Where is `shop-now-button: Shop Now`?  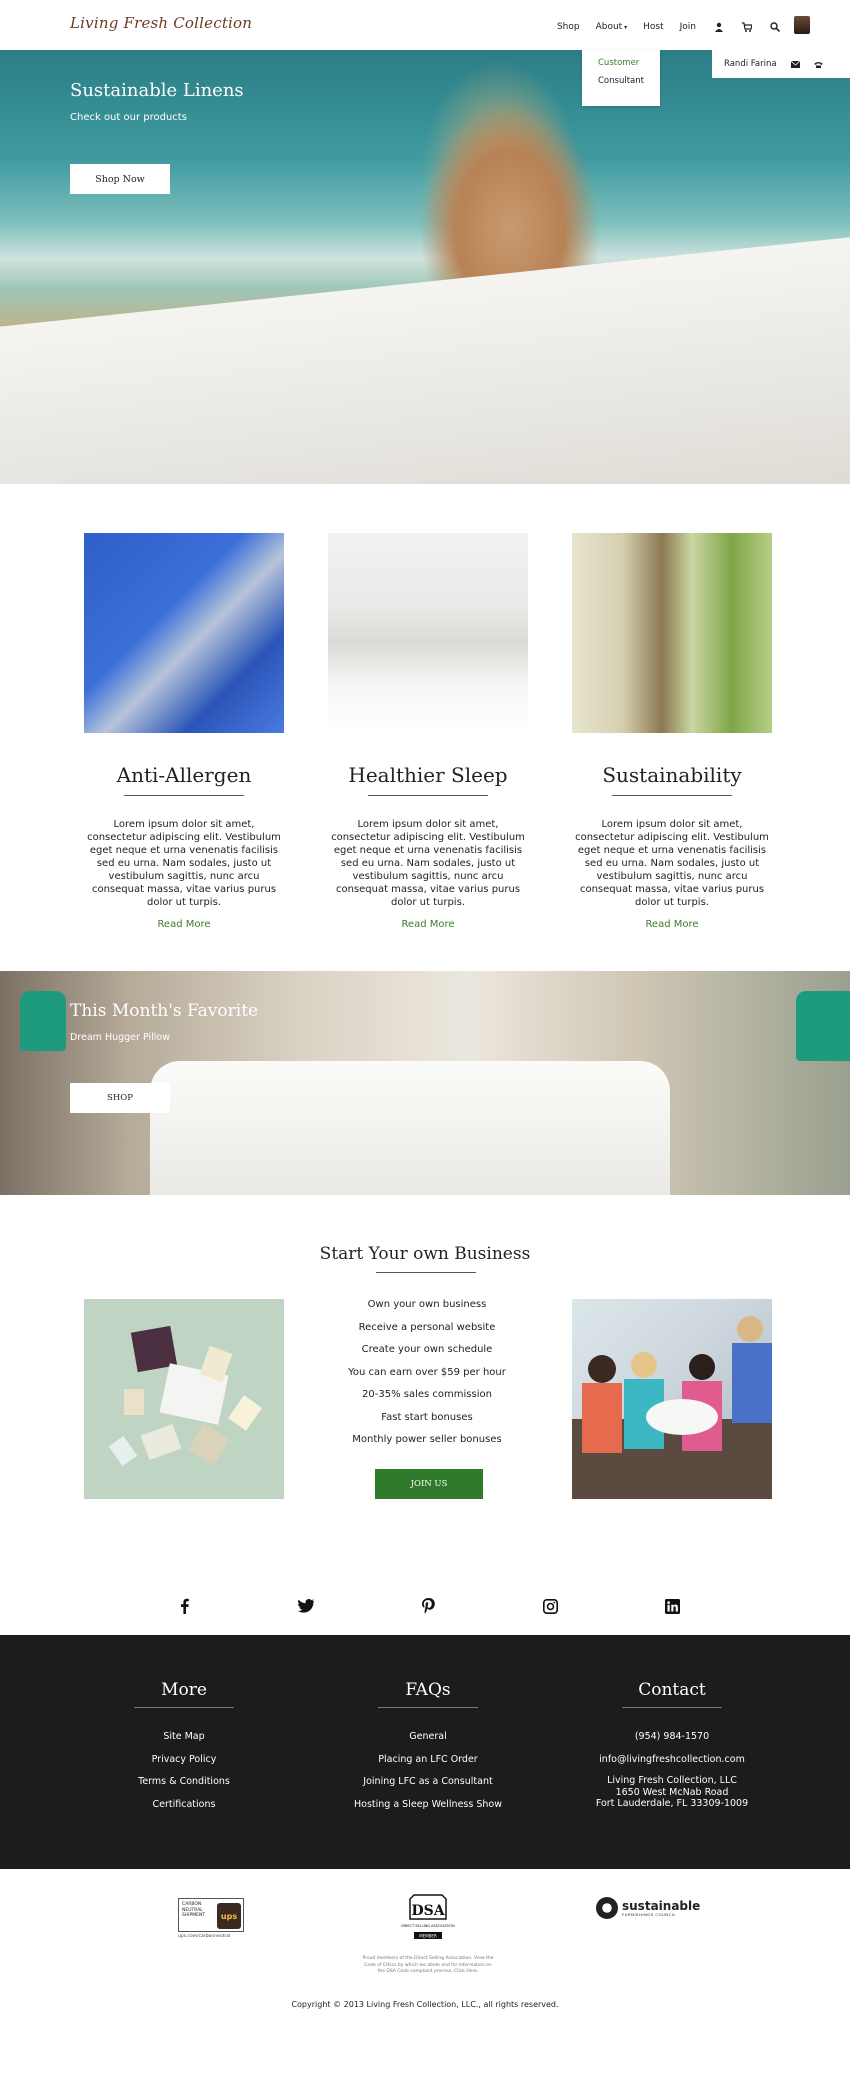 shop-now-button: Shop Now is located at coordinates (120, 179).